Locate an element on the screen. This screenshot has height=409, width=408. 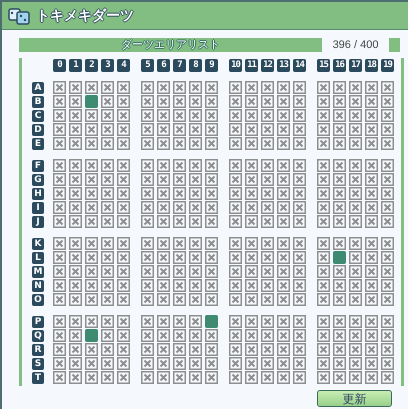
dice-icon is located at coordinates (20, 15).